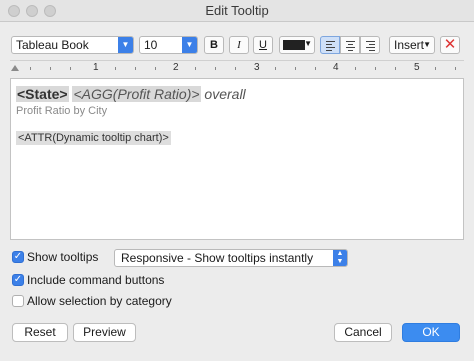 The image size is (474, 361). I want to click on insert-button: Insert ▼, so click(412, 45).